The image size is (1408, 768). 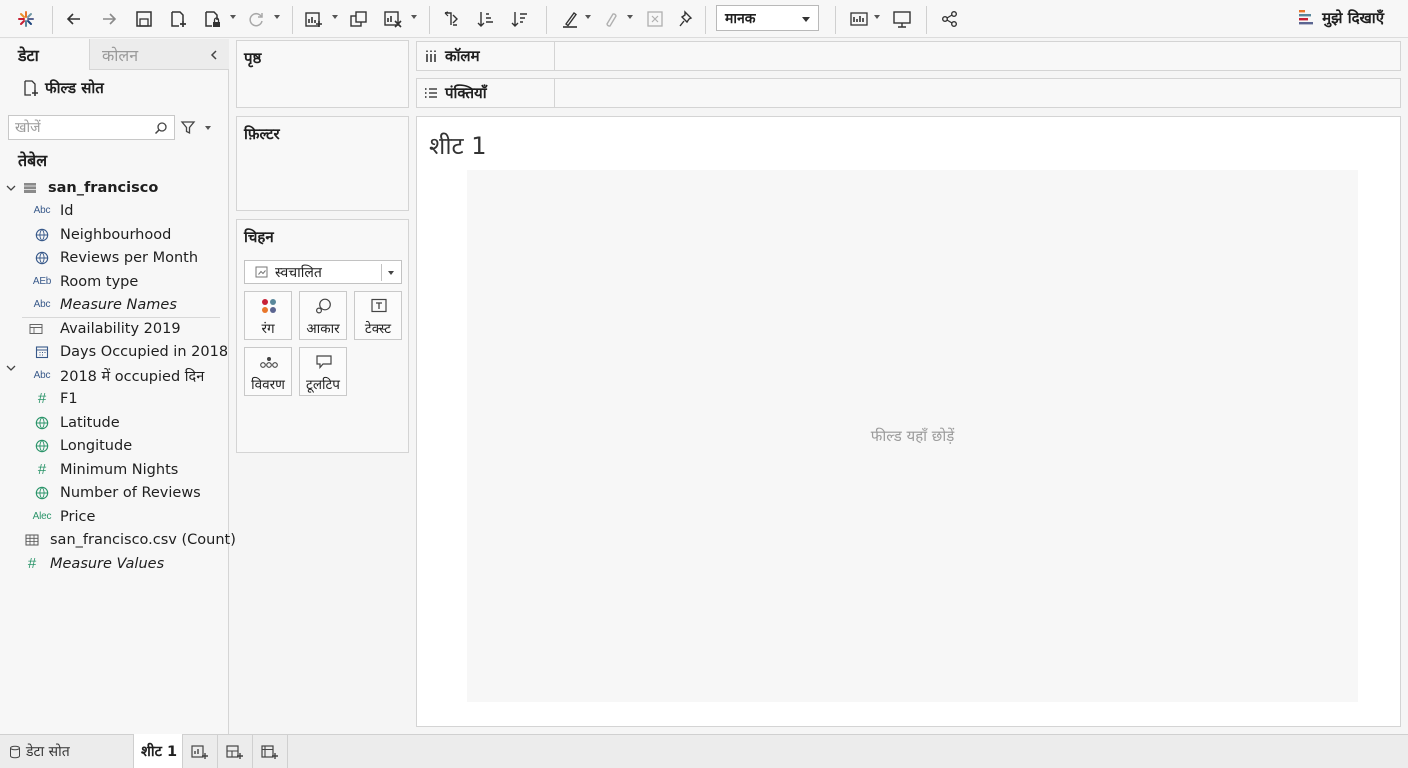 I want to click on field-row: AEb Room type, so click(x=84, y=281).